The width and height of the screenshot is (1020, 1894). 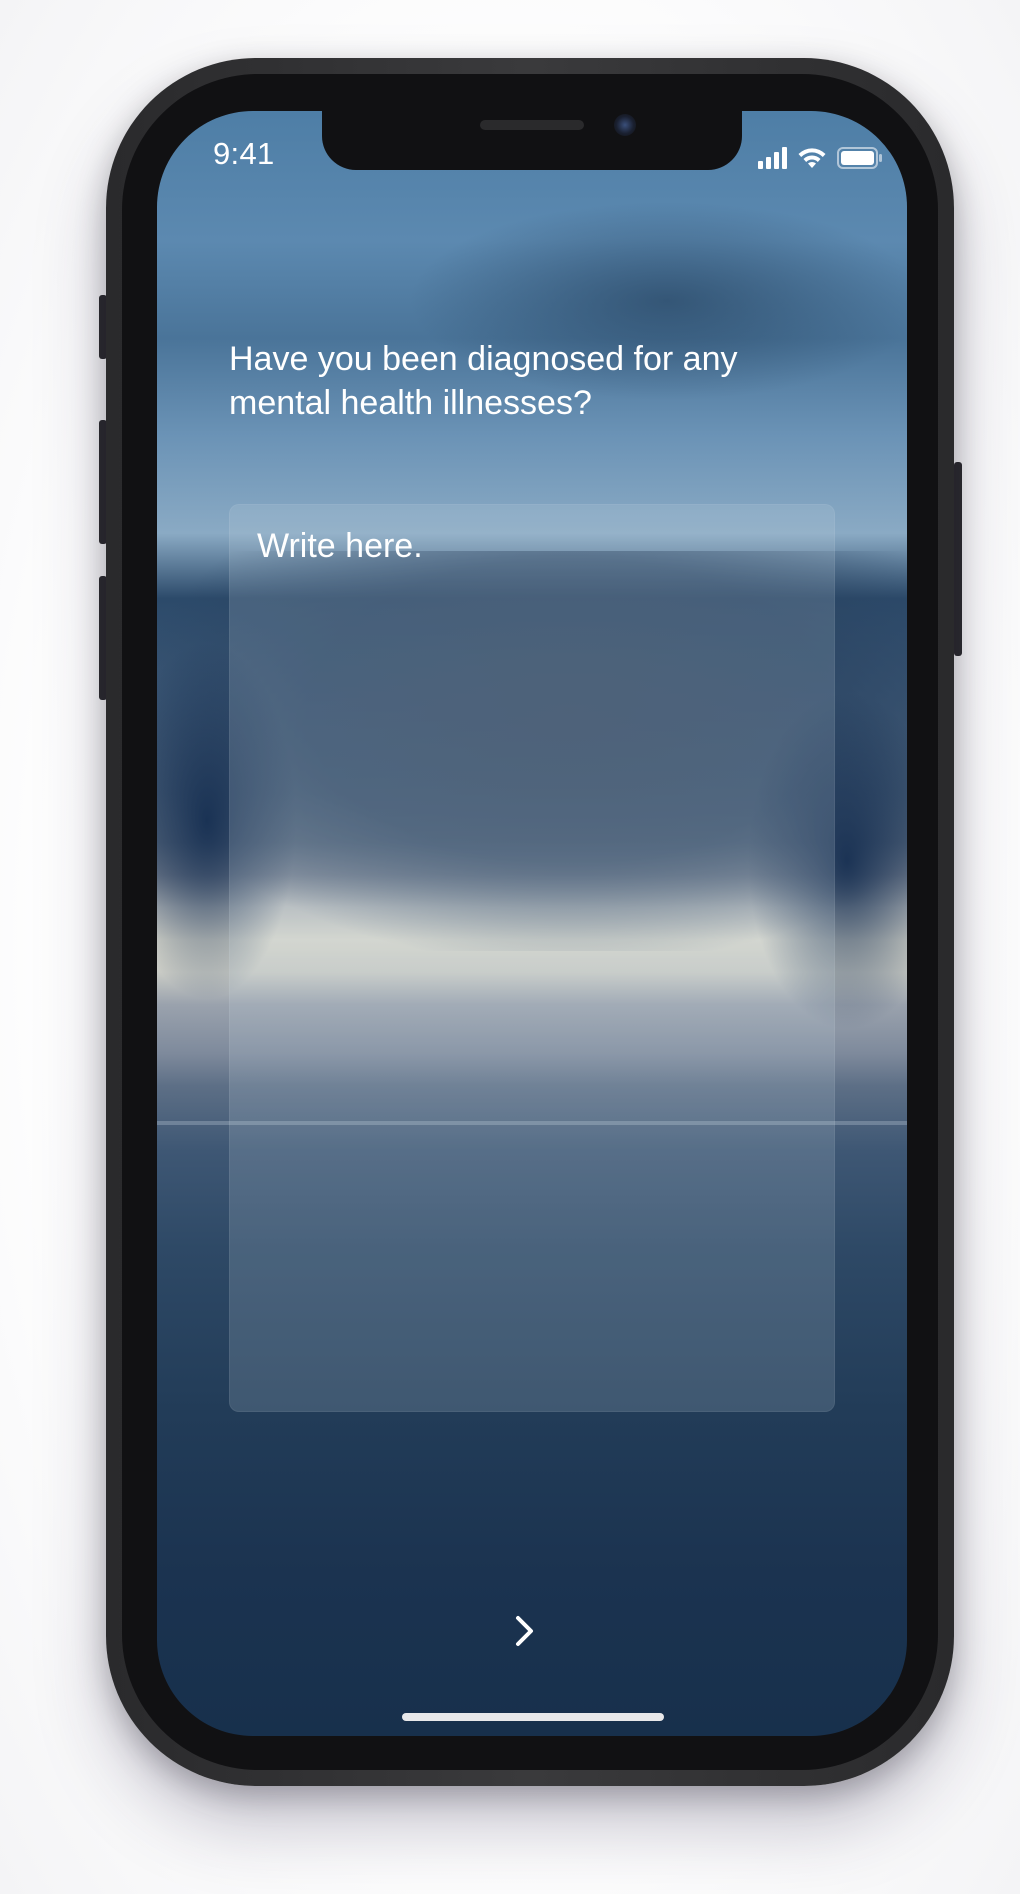 What do you see at coordinates (244, 153) in the screenshot?
I see `status-time: 9:41` at bounding box center [244, 153].